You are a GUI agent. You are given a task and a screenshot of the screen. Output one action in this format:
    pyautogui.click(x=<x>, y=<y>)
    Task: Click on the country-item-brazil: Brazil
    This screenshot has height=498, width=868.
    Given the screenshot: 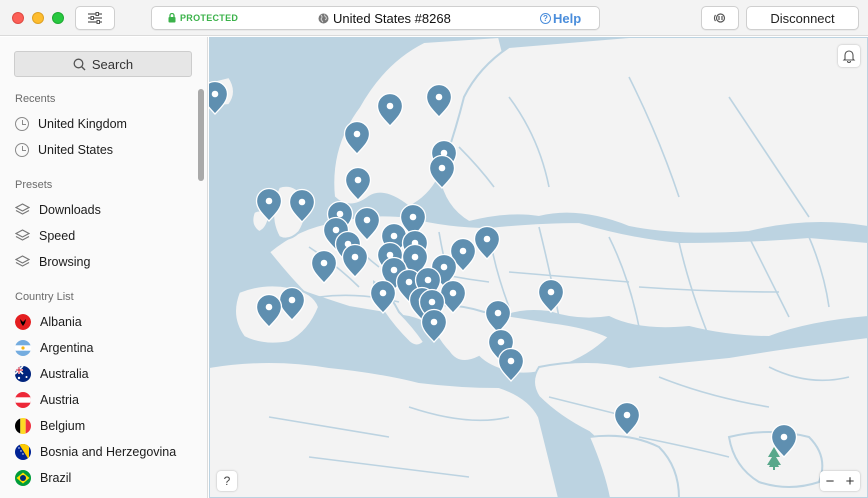 What is the action you would take?
    pyautogui.click(x=107, y=478)
    